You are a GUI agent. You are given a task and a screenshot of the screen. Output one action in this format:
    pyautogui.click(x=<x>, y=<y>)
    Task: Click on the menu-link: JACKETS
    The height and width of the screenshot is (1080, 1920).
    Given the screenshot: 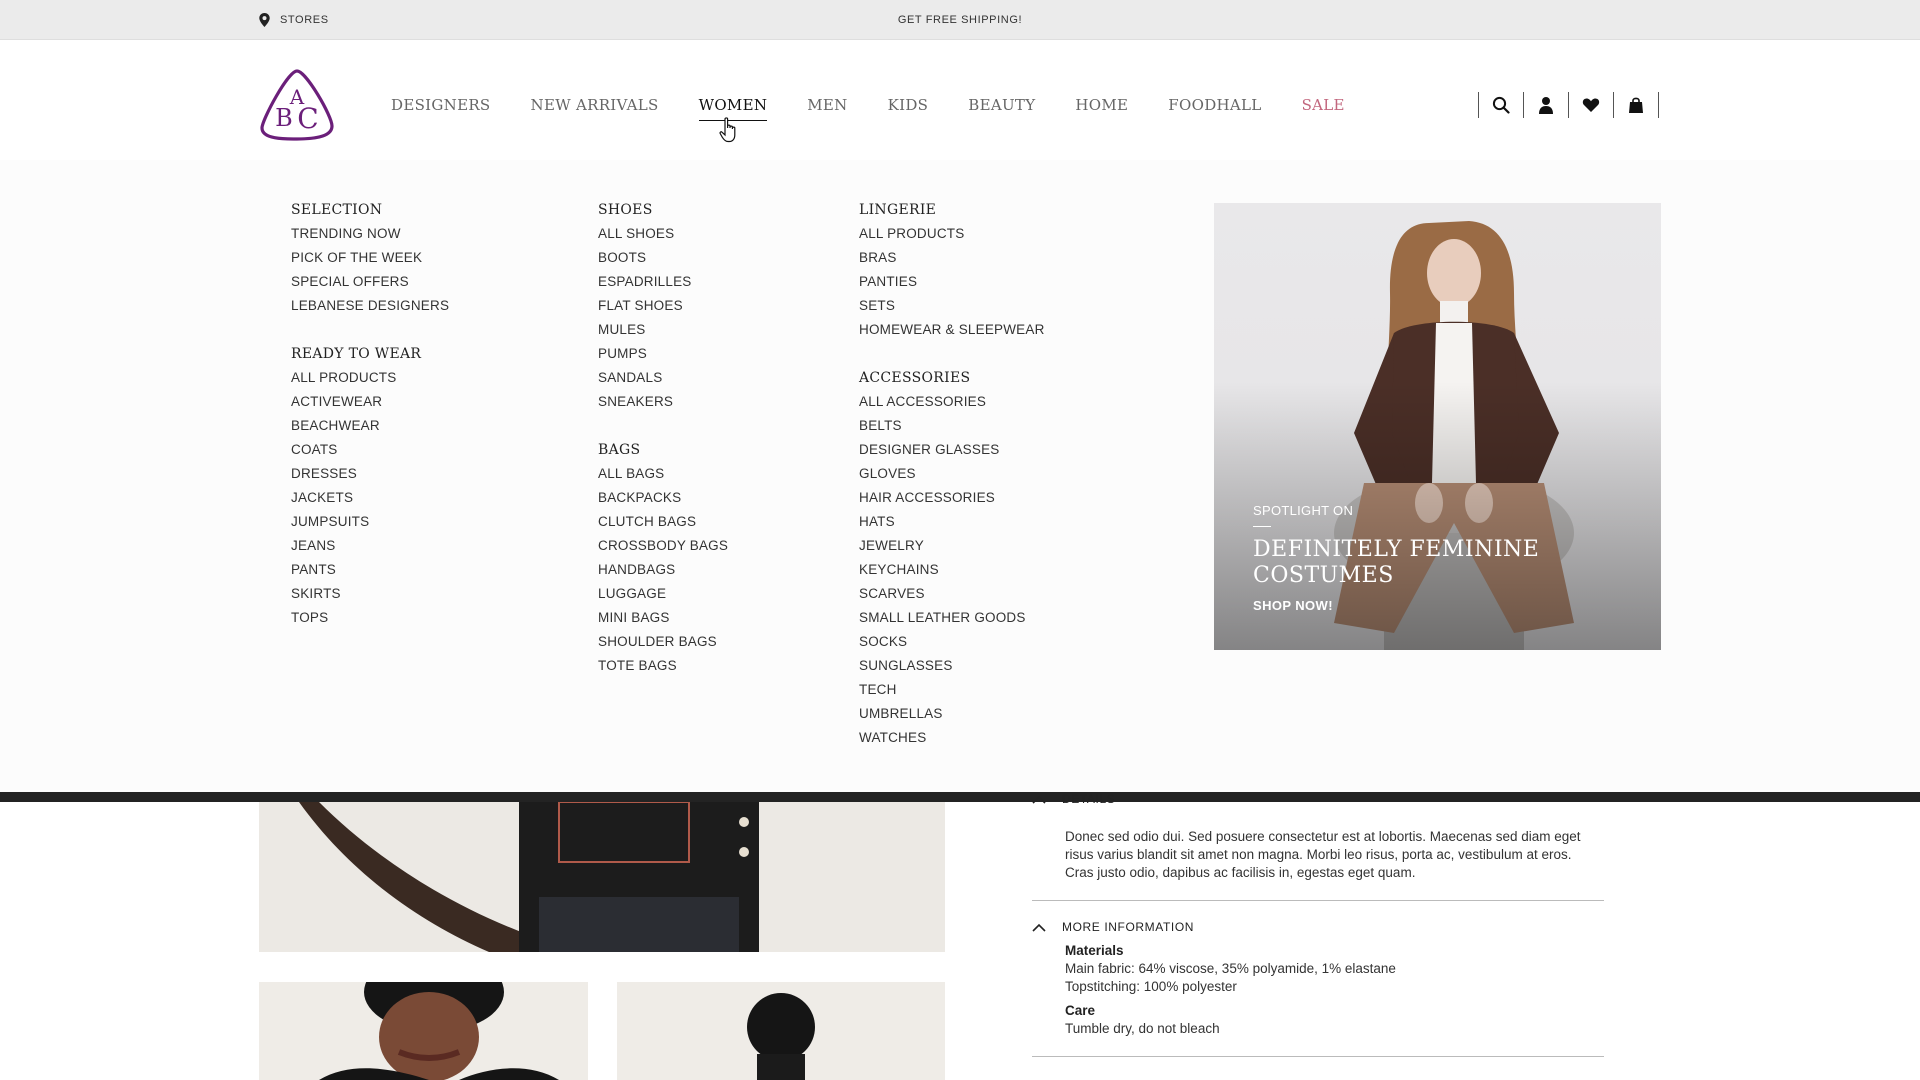 What is the action you would take?
    pyautogui.click(x=370, y=501)
    